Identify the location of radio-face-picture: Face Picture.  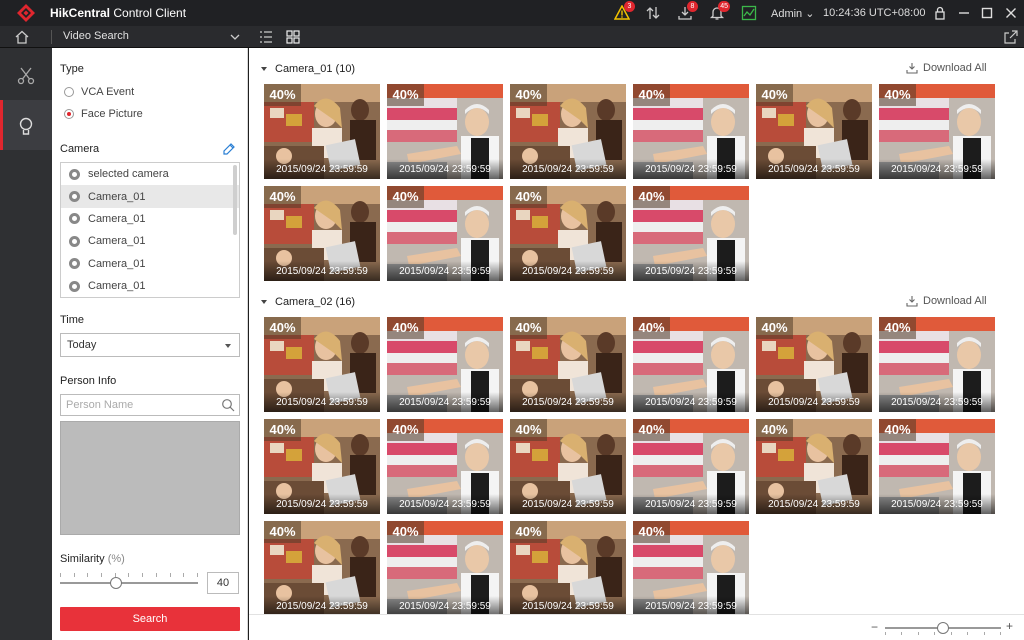
(103, 114).